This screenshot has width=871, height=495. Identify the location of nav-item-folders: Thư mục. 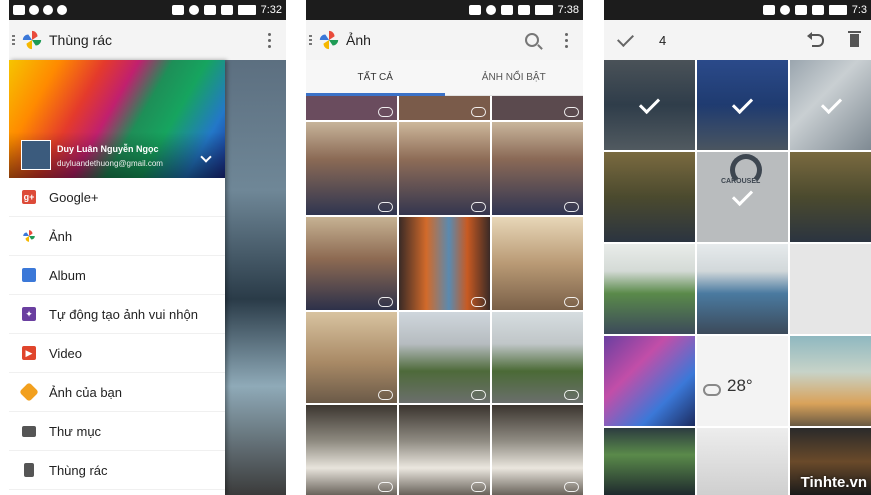
(117, 431).